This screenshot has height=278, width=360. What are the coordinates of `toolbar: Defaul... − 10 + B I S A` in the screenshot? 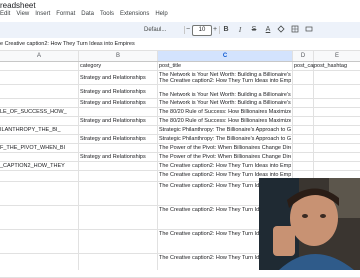 It's located at (180, 30).